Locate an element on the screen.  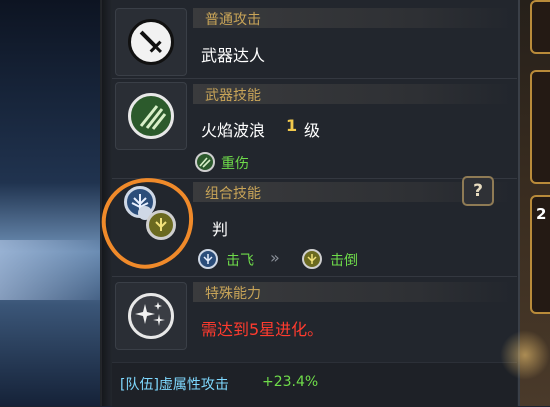
special-note: 需达到5星进化。 is located at coordinates (262, 329).